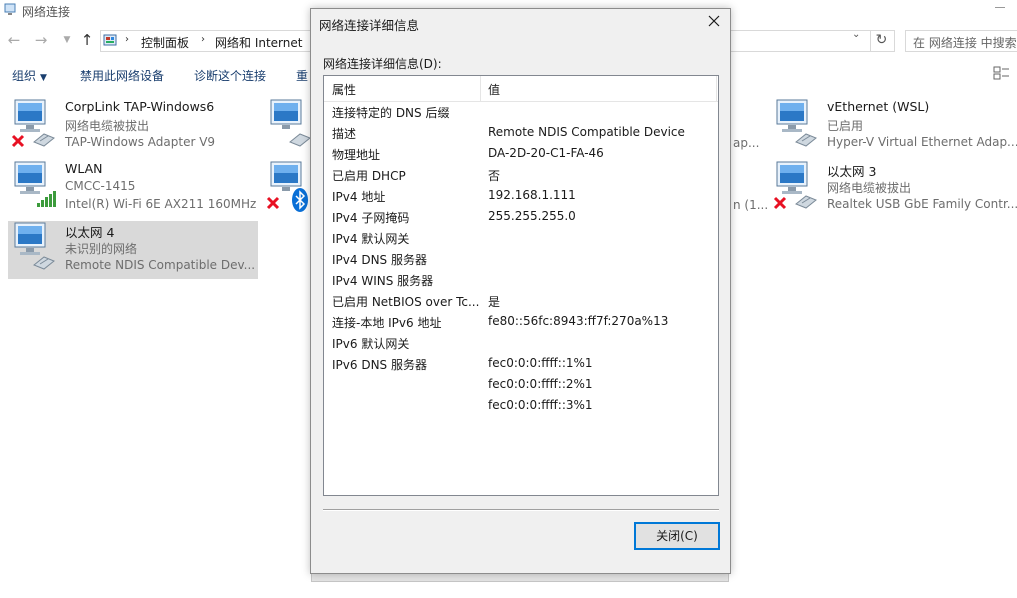 This screenshot has width=1017, height=598. I want to click on column-header-property: 属性, so click(402, 88).